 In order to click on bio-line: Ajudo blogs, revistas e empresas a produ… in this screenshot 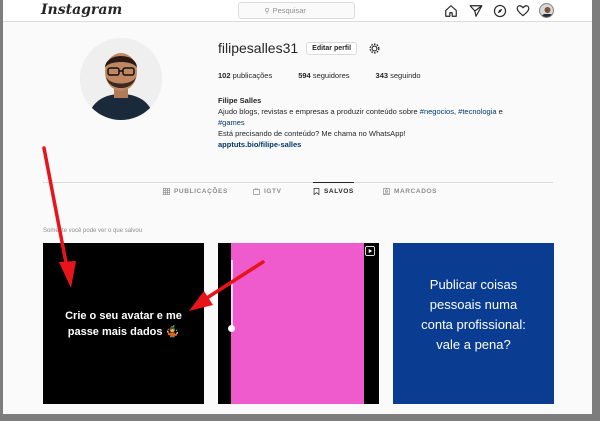, I will do `click(360, 111)`.